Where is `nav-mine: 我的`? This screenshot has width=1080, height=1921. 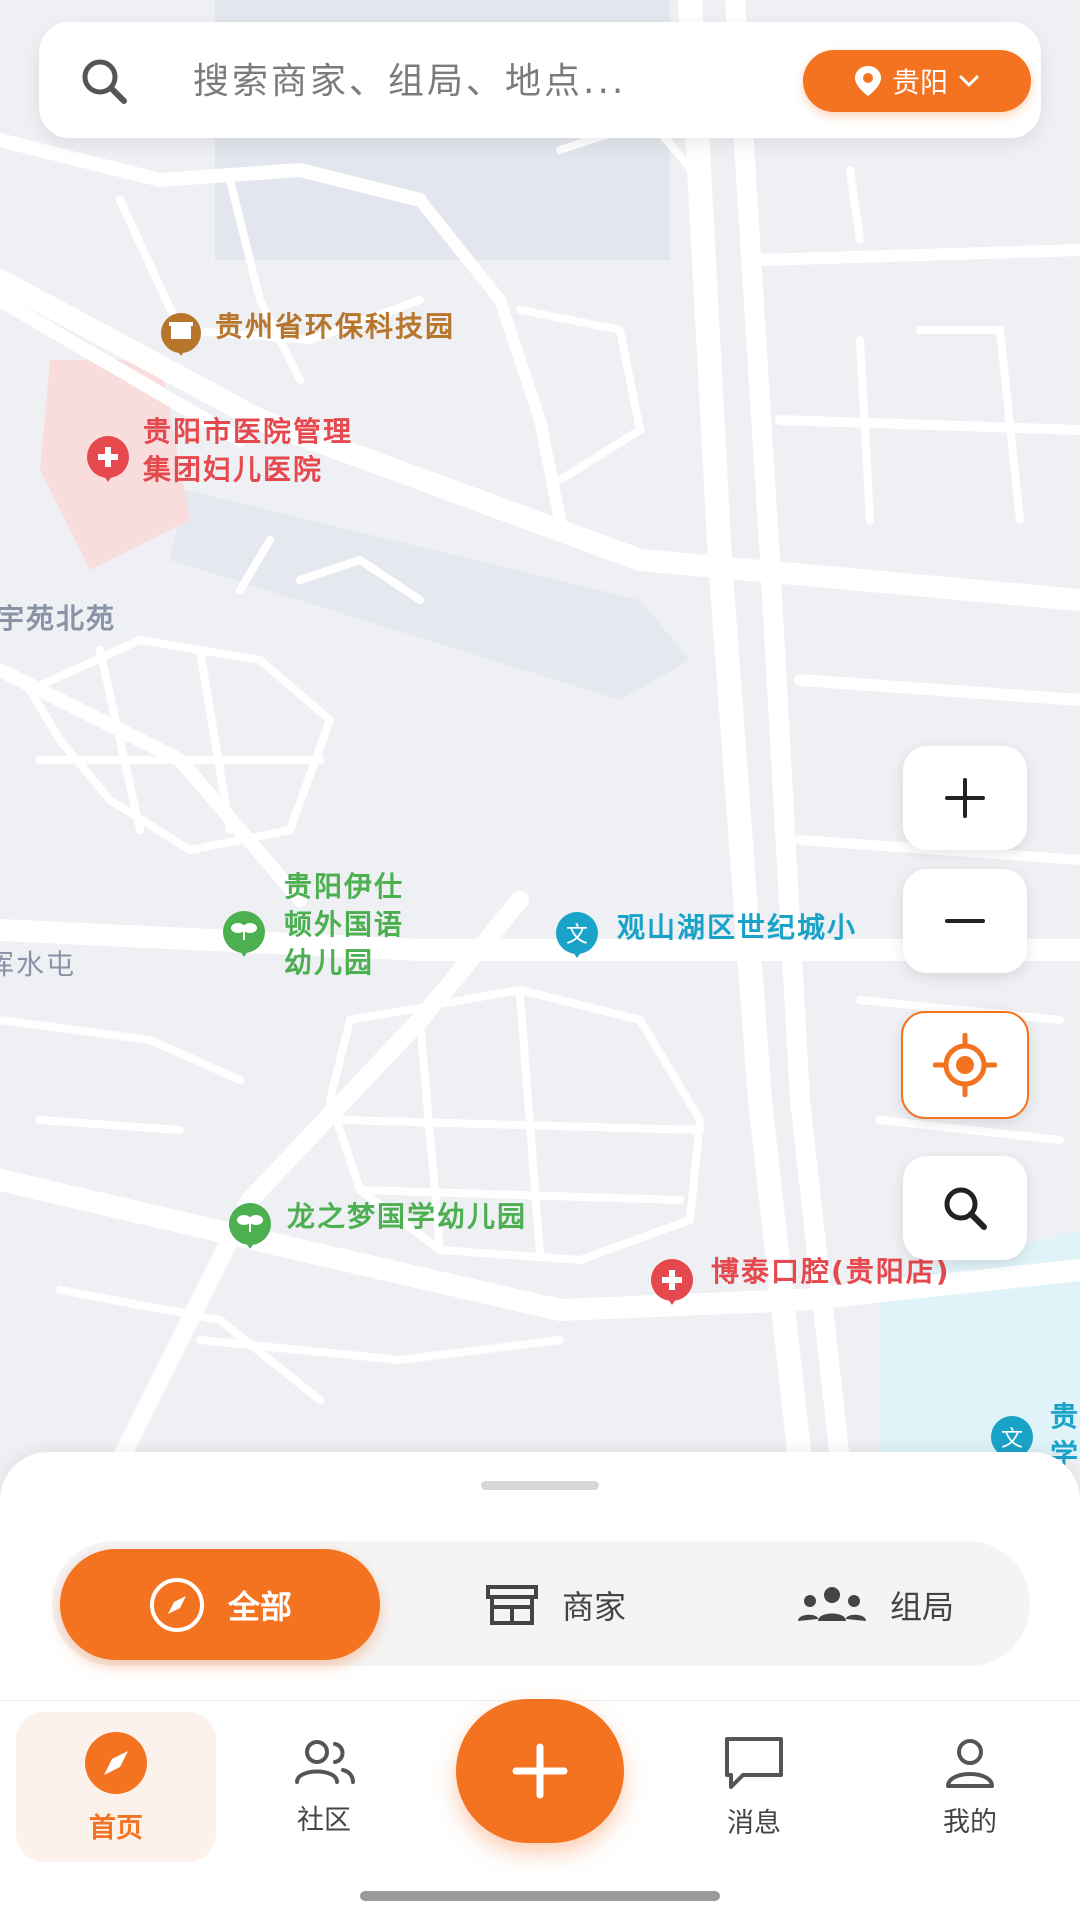 nav-mine: 我的 is located at coordinates (970, 1787).